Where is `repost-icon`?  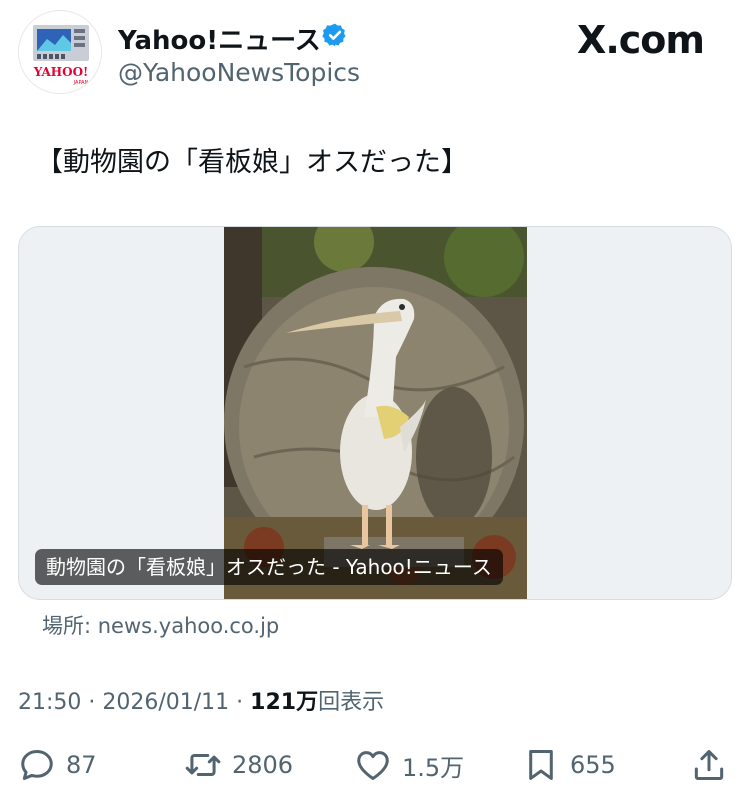 repost-icon is located at coordinates (203, 765).